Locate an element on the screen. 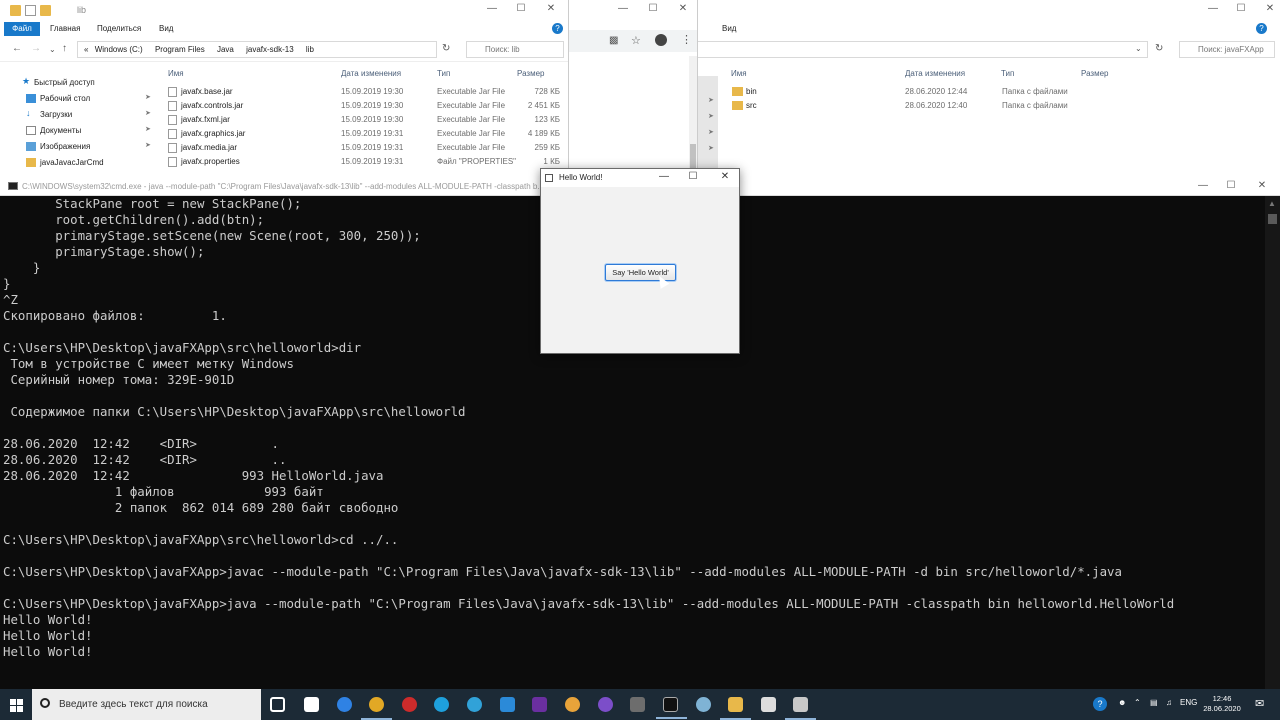  hello-close-button: ✕ is located at coordinates (725, 176).